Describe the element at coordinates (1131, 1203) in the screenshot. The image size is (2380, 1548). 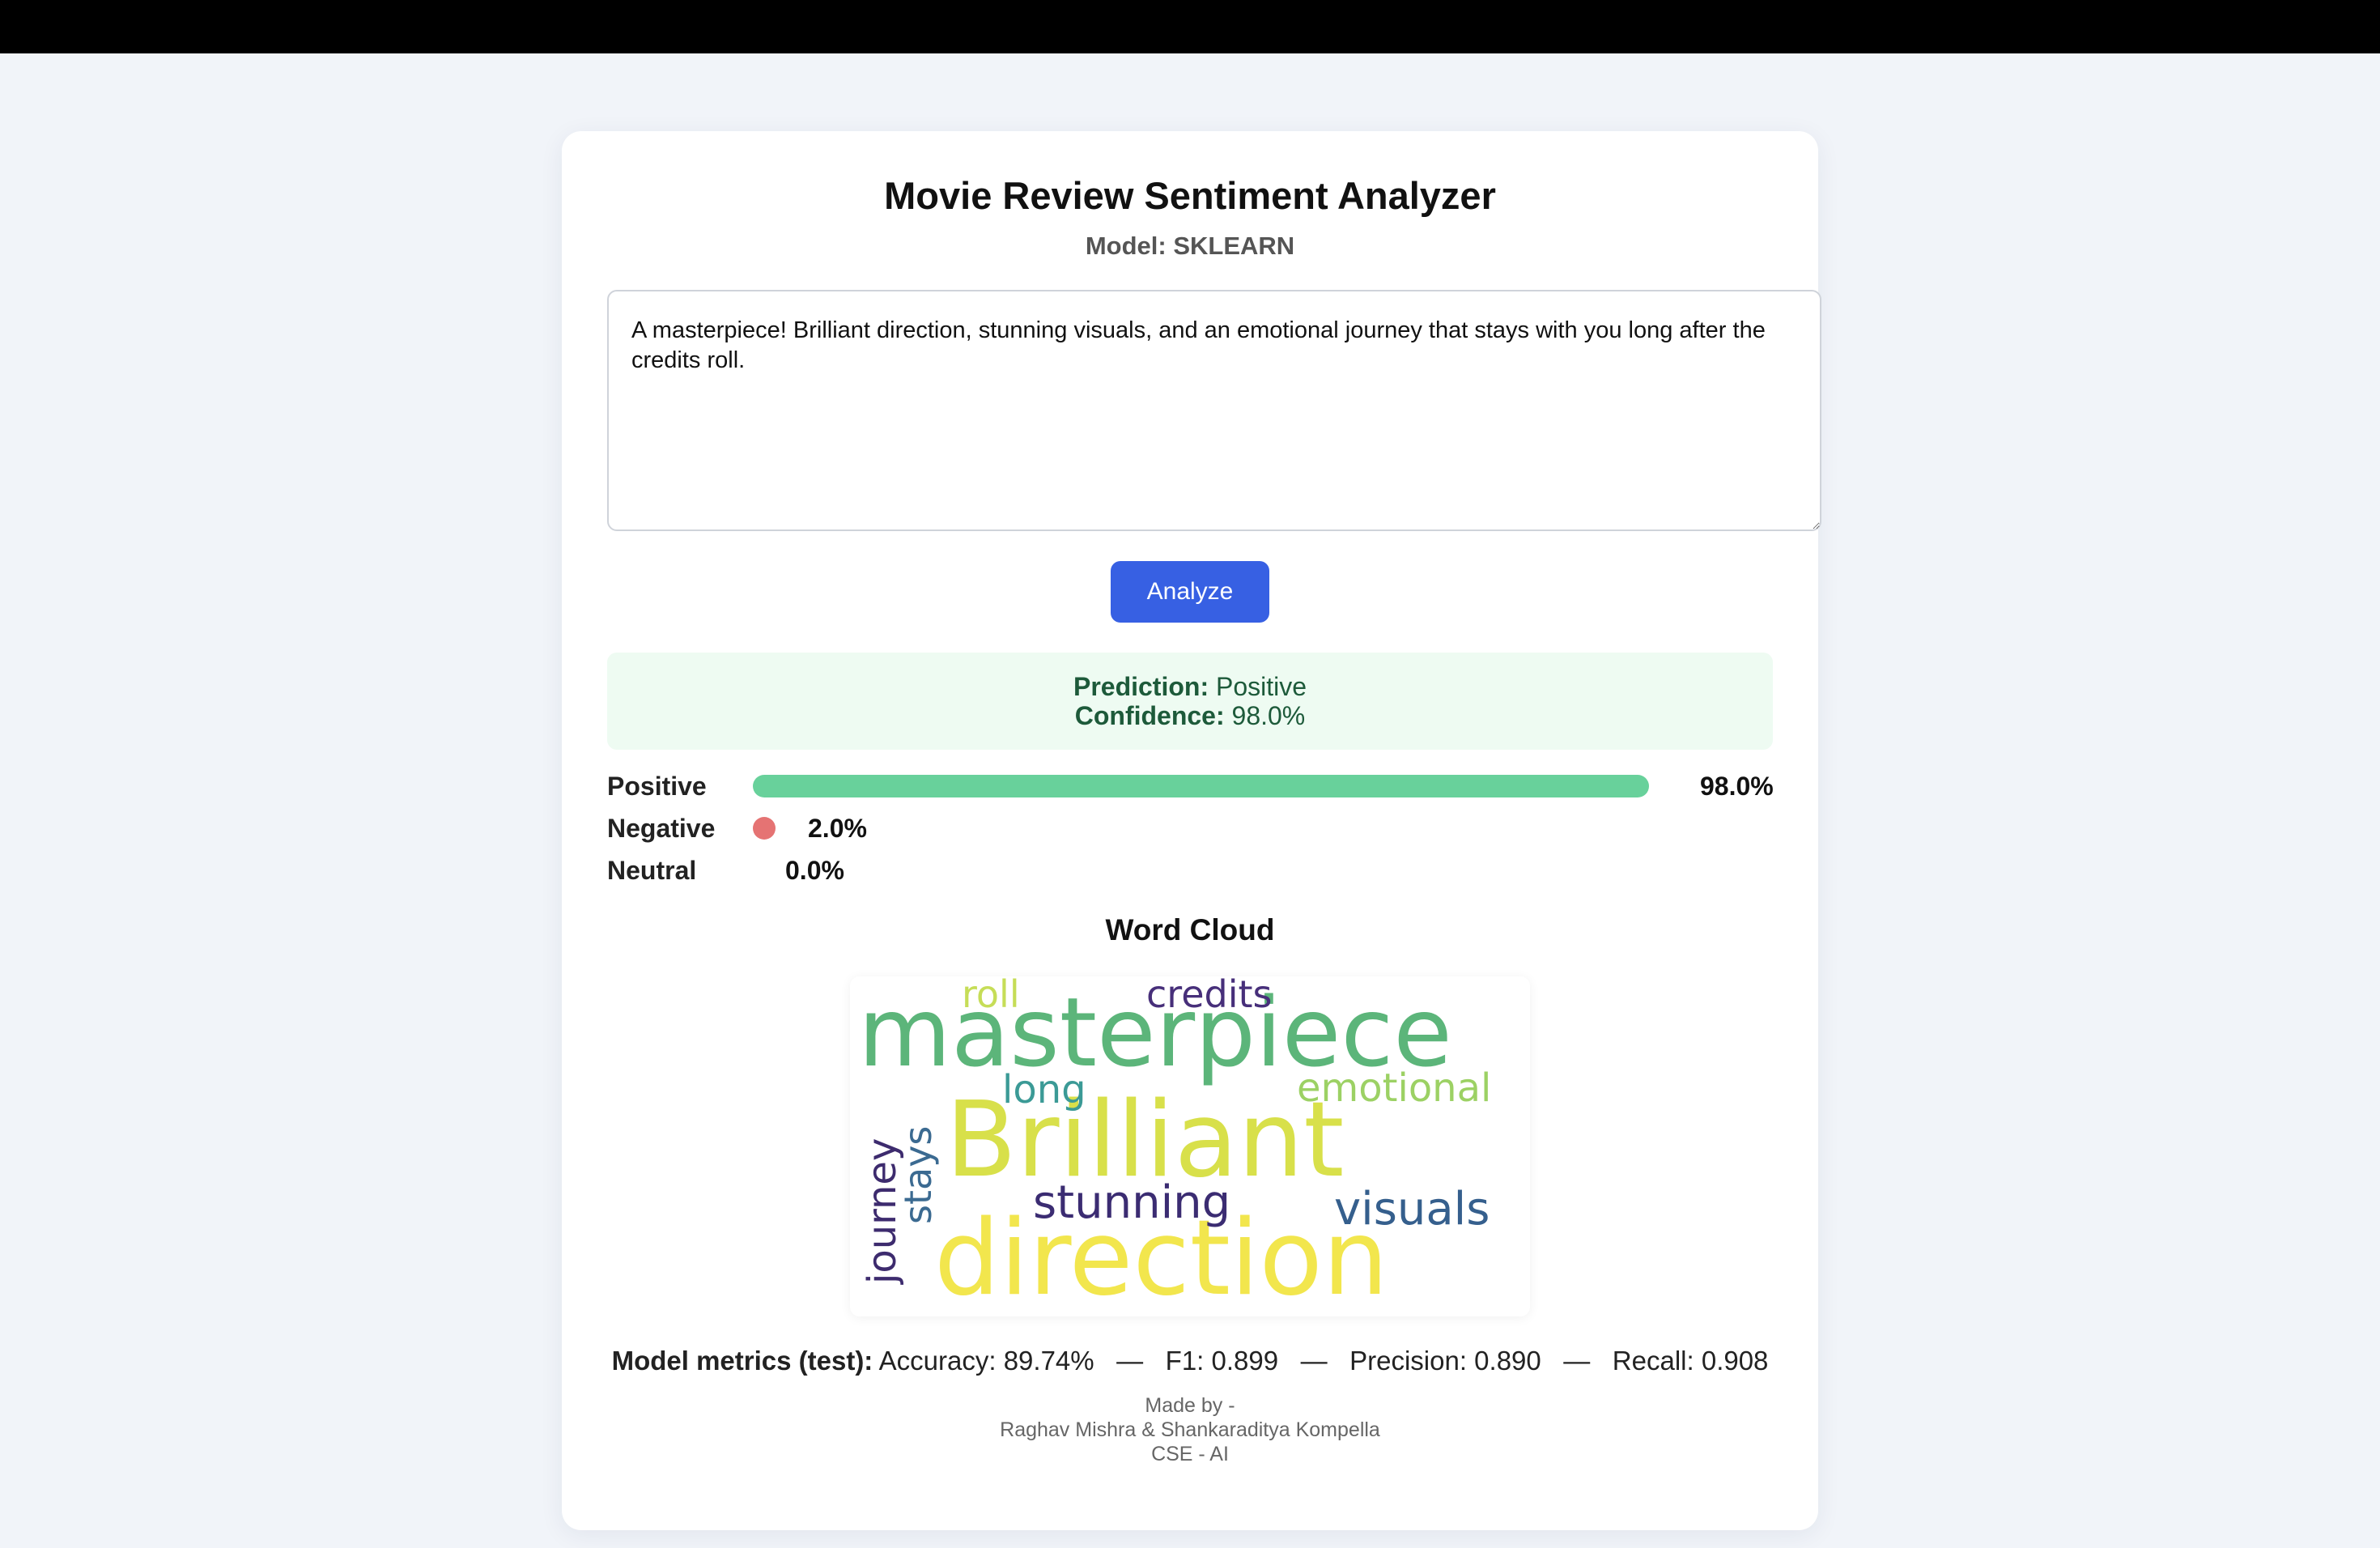
I see `word-stunning: stunning` at that location.